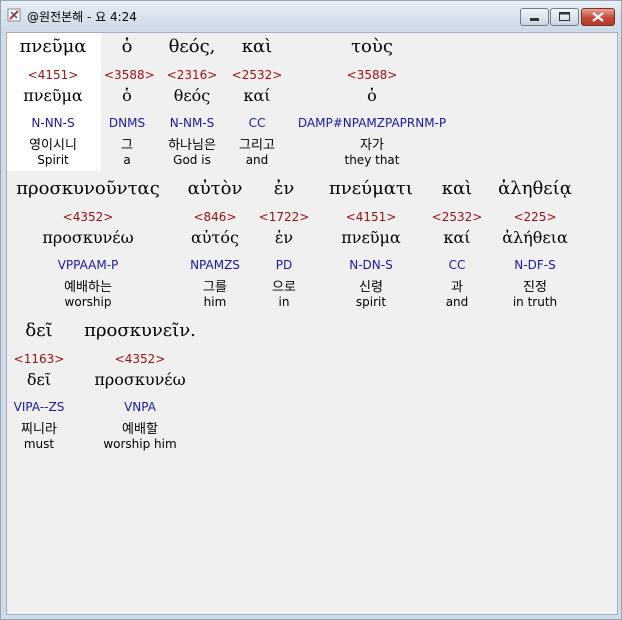  I want to click on greek-word: θεός,, so click(192, 46).